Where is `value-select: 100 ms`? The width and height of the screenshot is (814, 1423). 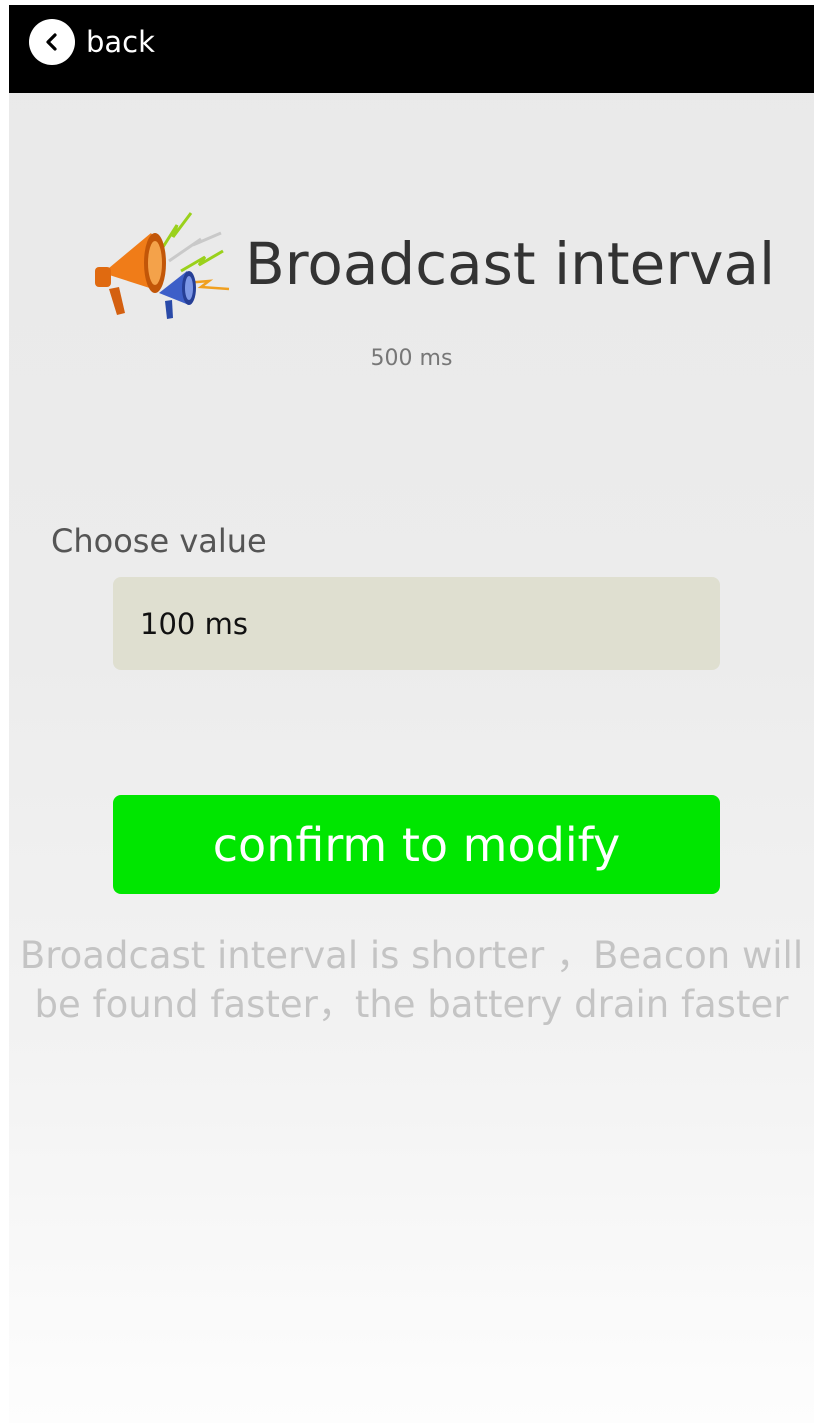 value-select: 100 ms is located at coordinates (416, 623).